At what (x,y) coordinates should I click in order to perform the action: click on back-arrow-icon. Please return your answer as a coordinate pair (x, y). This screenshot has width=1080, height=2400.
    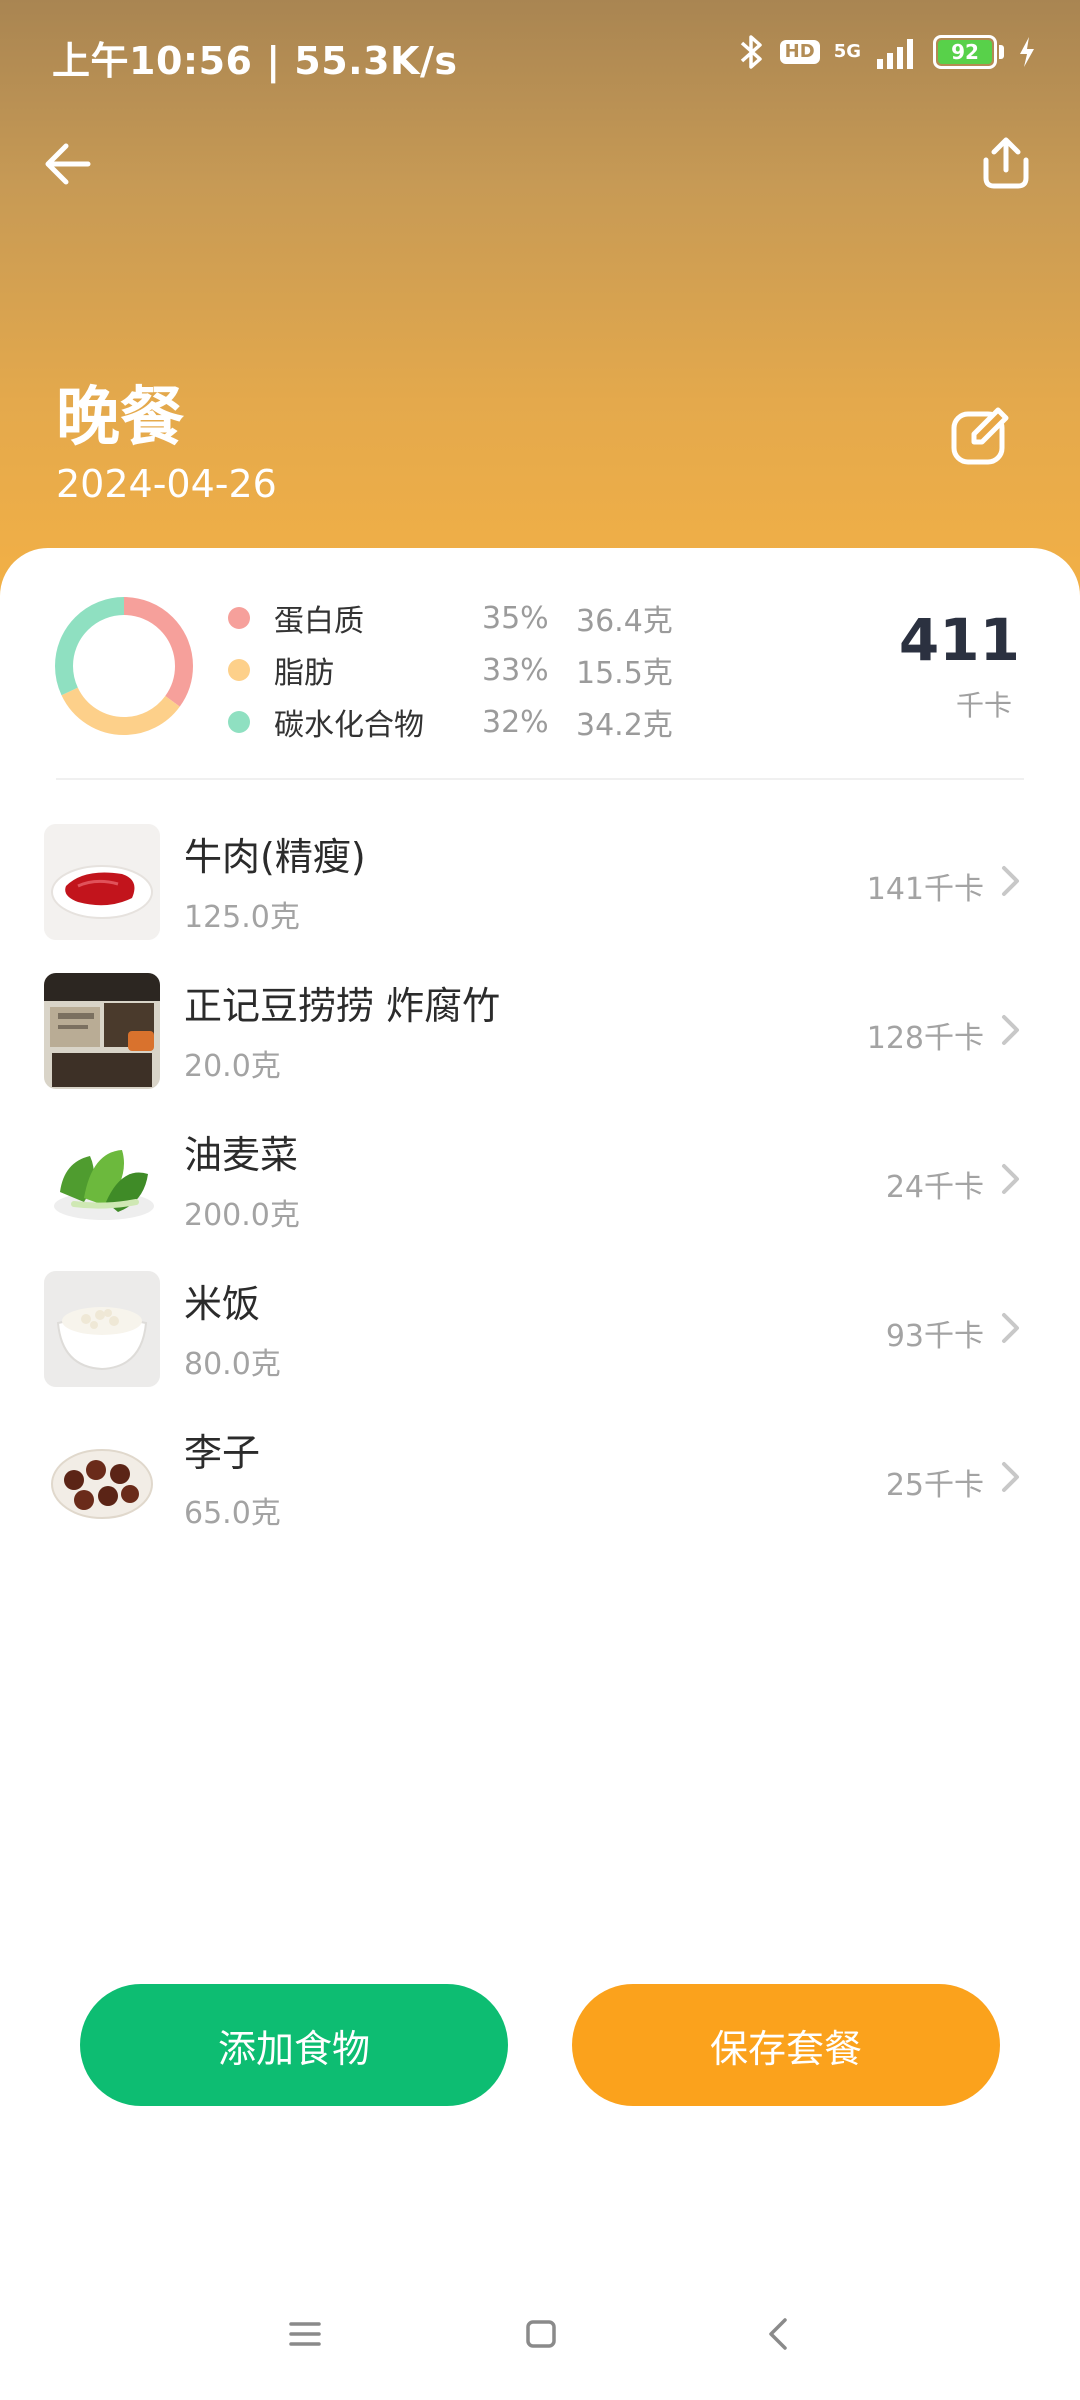
    Looking at the image, I should click on (68, 164).